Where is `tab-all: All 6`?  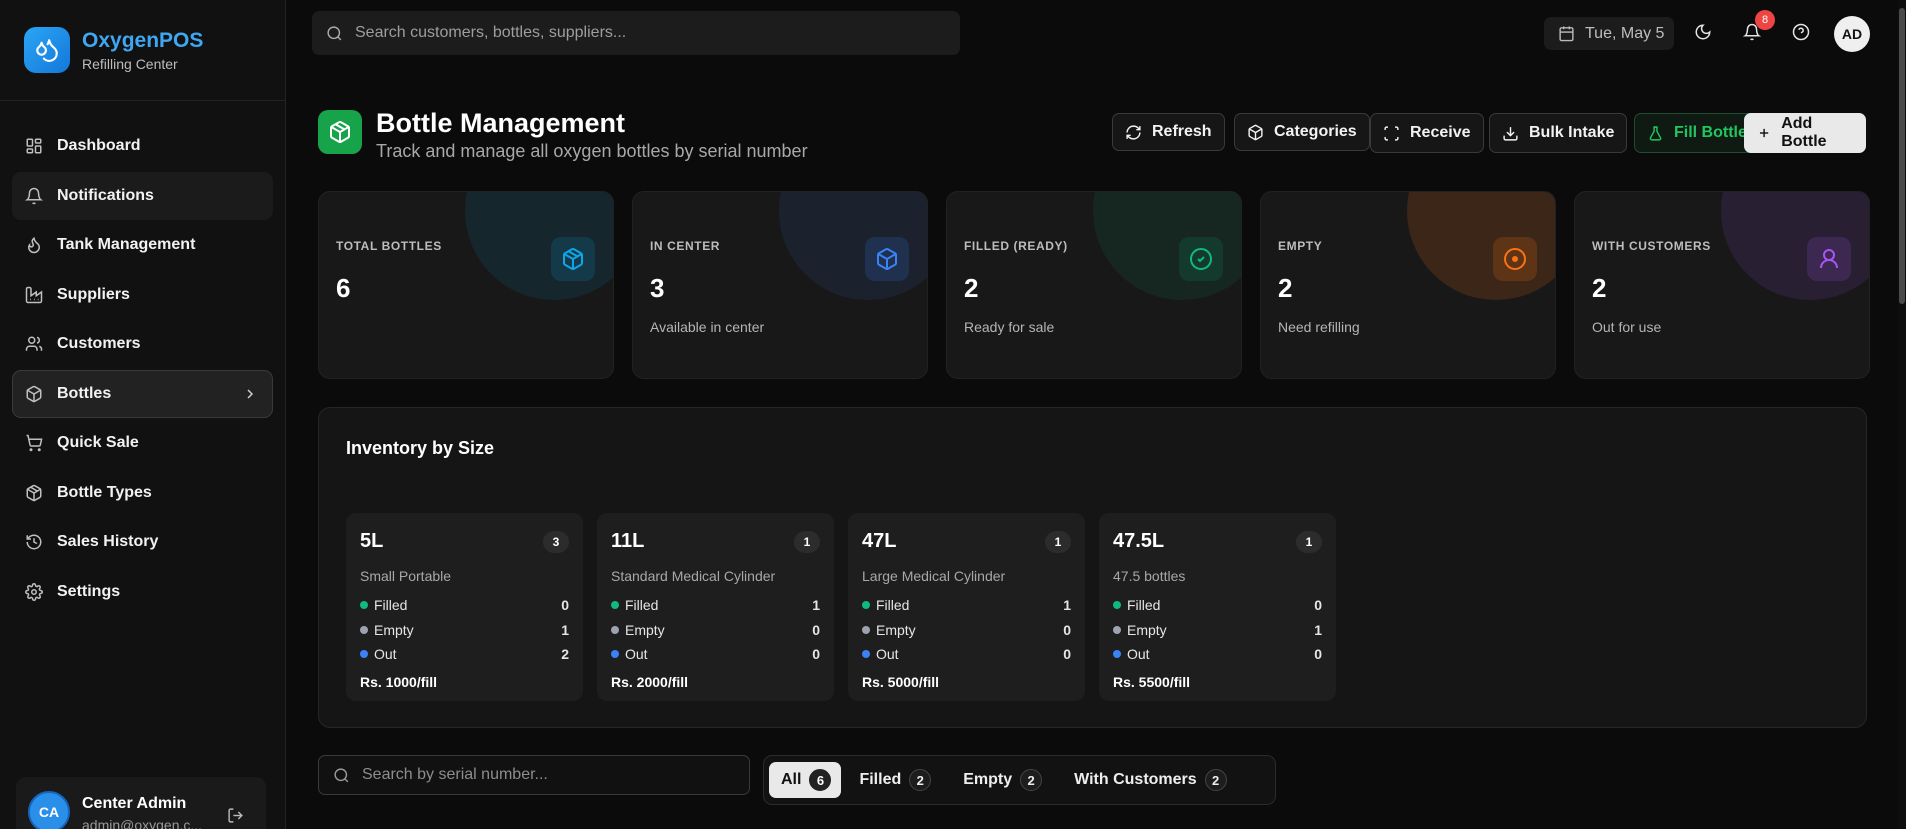 tab-all: All 6 is located at coordinates (805, 780).